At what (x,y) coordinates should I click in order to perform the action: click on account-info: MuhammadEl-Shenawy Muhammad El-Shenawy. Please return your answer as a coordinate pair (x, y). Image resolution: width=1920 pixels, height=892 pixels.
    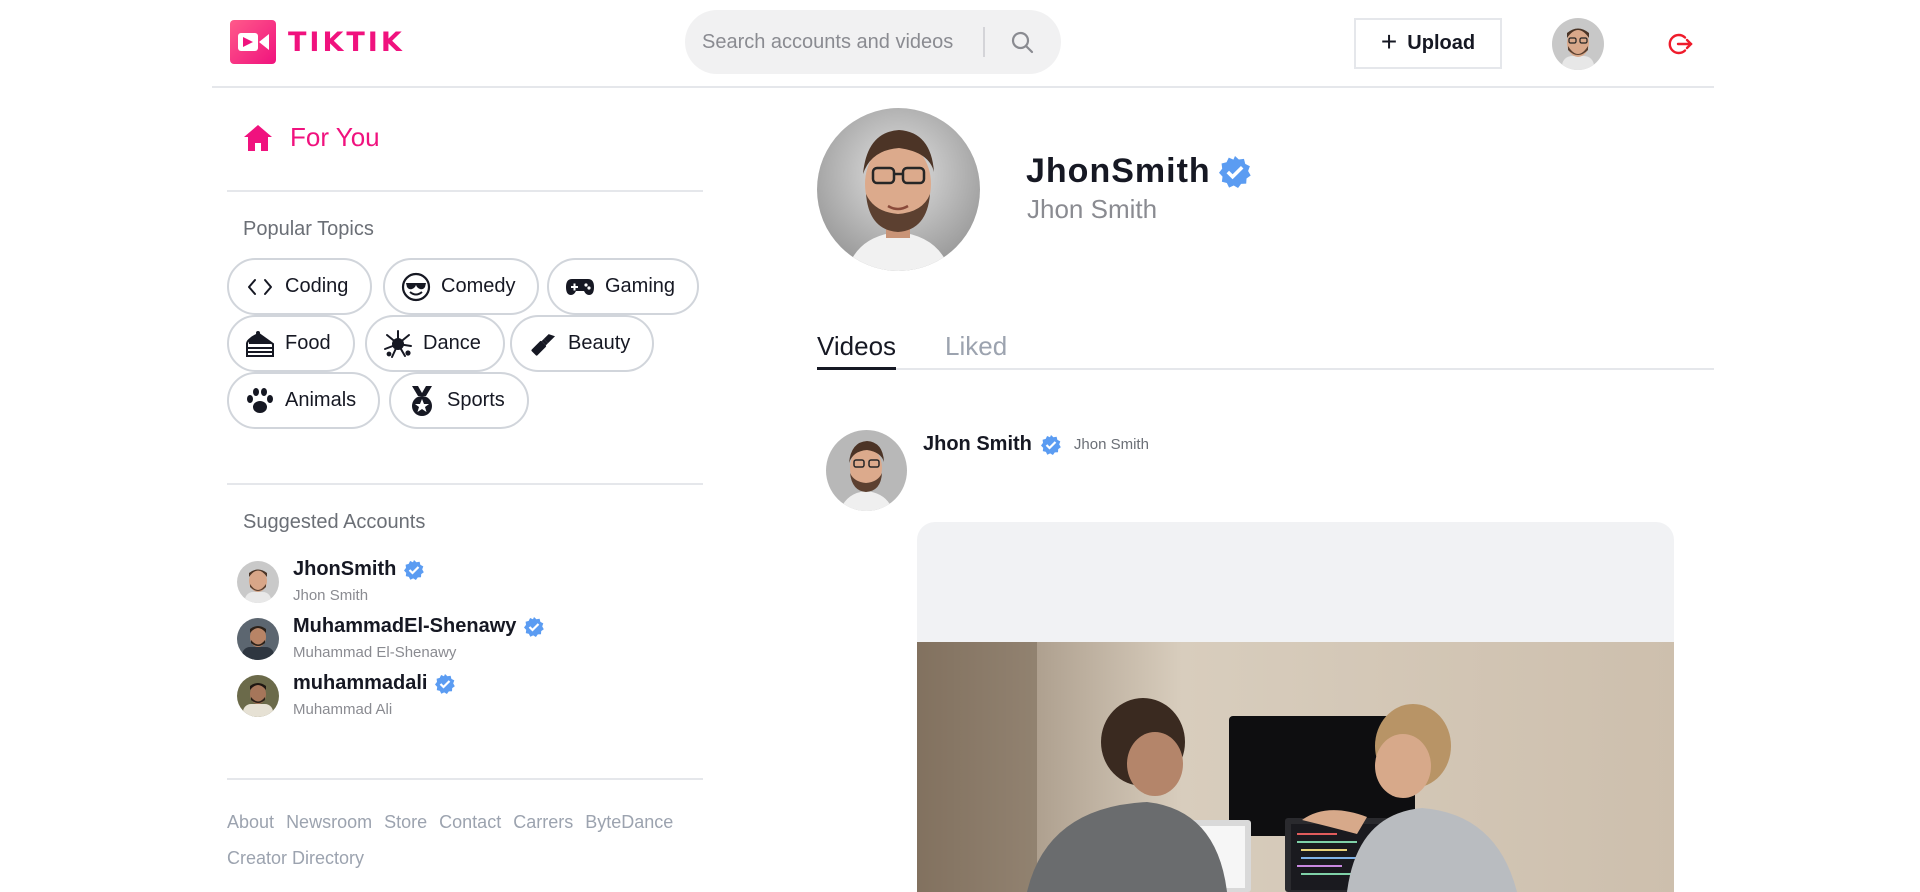
    Looking at the image, I should click on (419, 638).